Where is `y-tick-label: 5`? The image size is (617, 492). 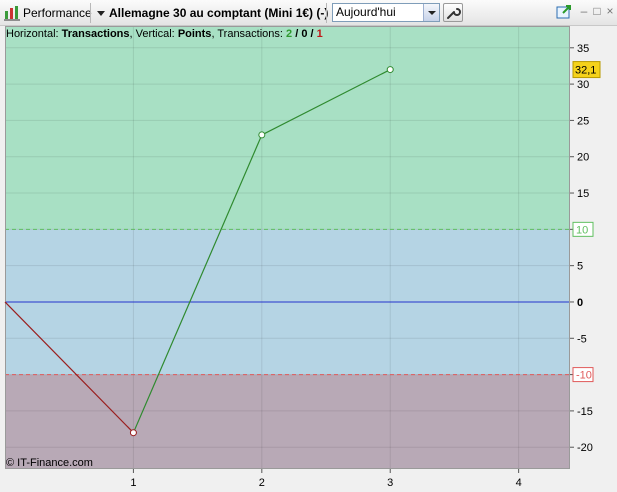 y-tick-label: 5 is located at coordinates (580, 267).